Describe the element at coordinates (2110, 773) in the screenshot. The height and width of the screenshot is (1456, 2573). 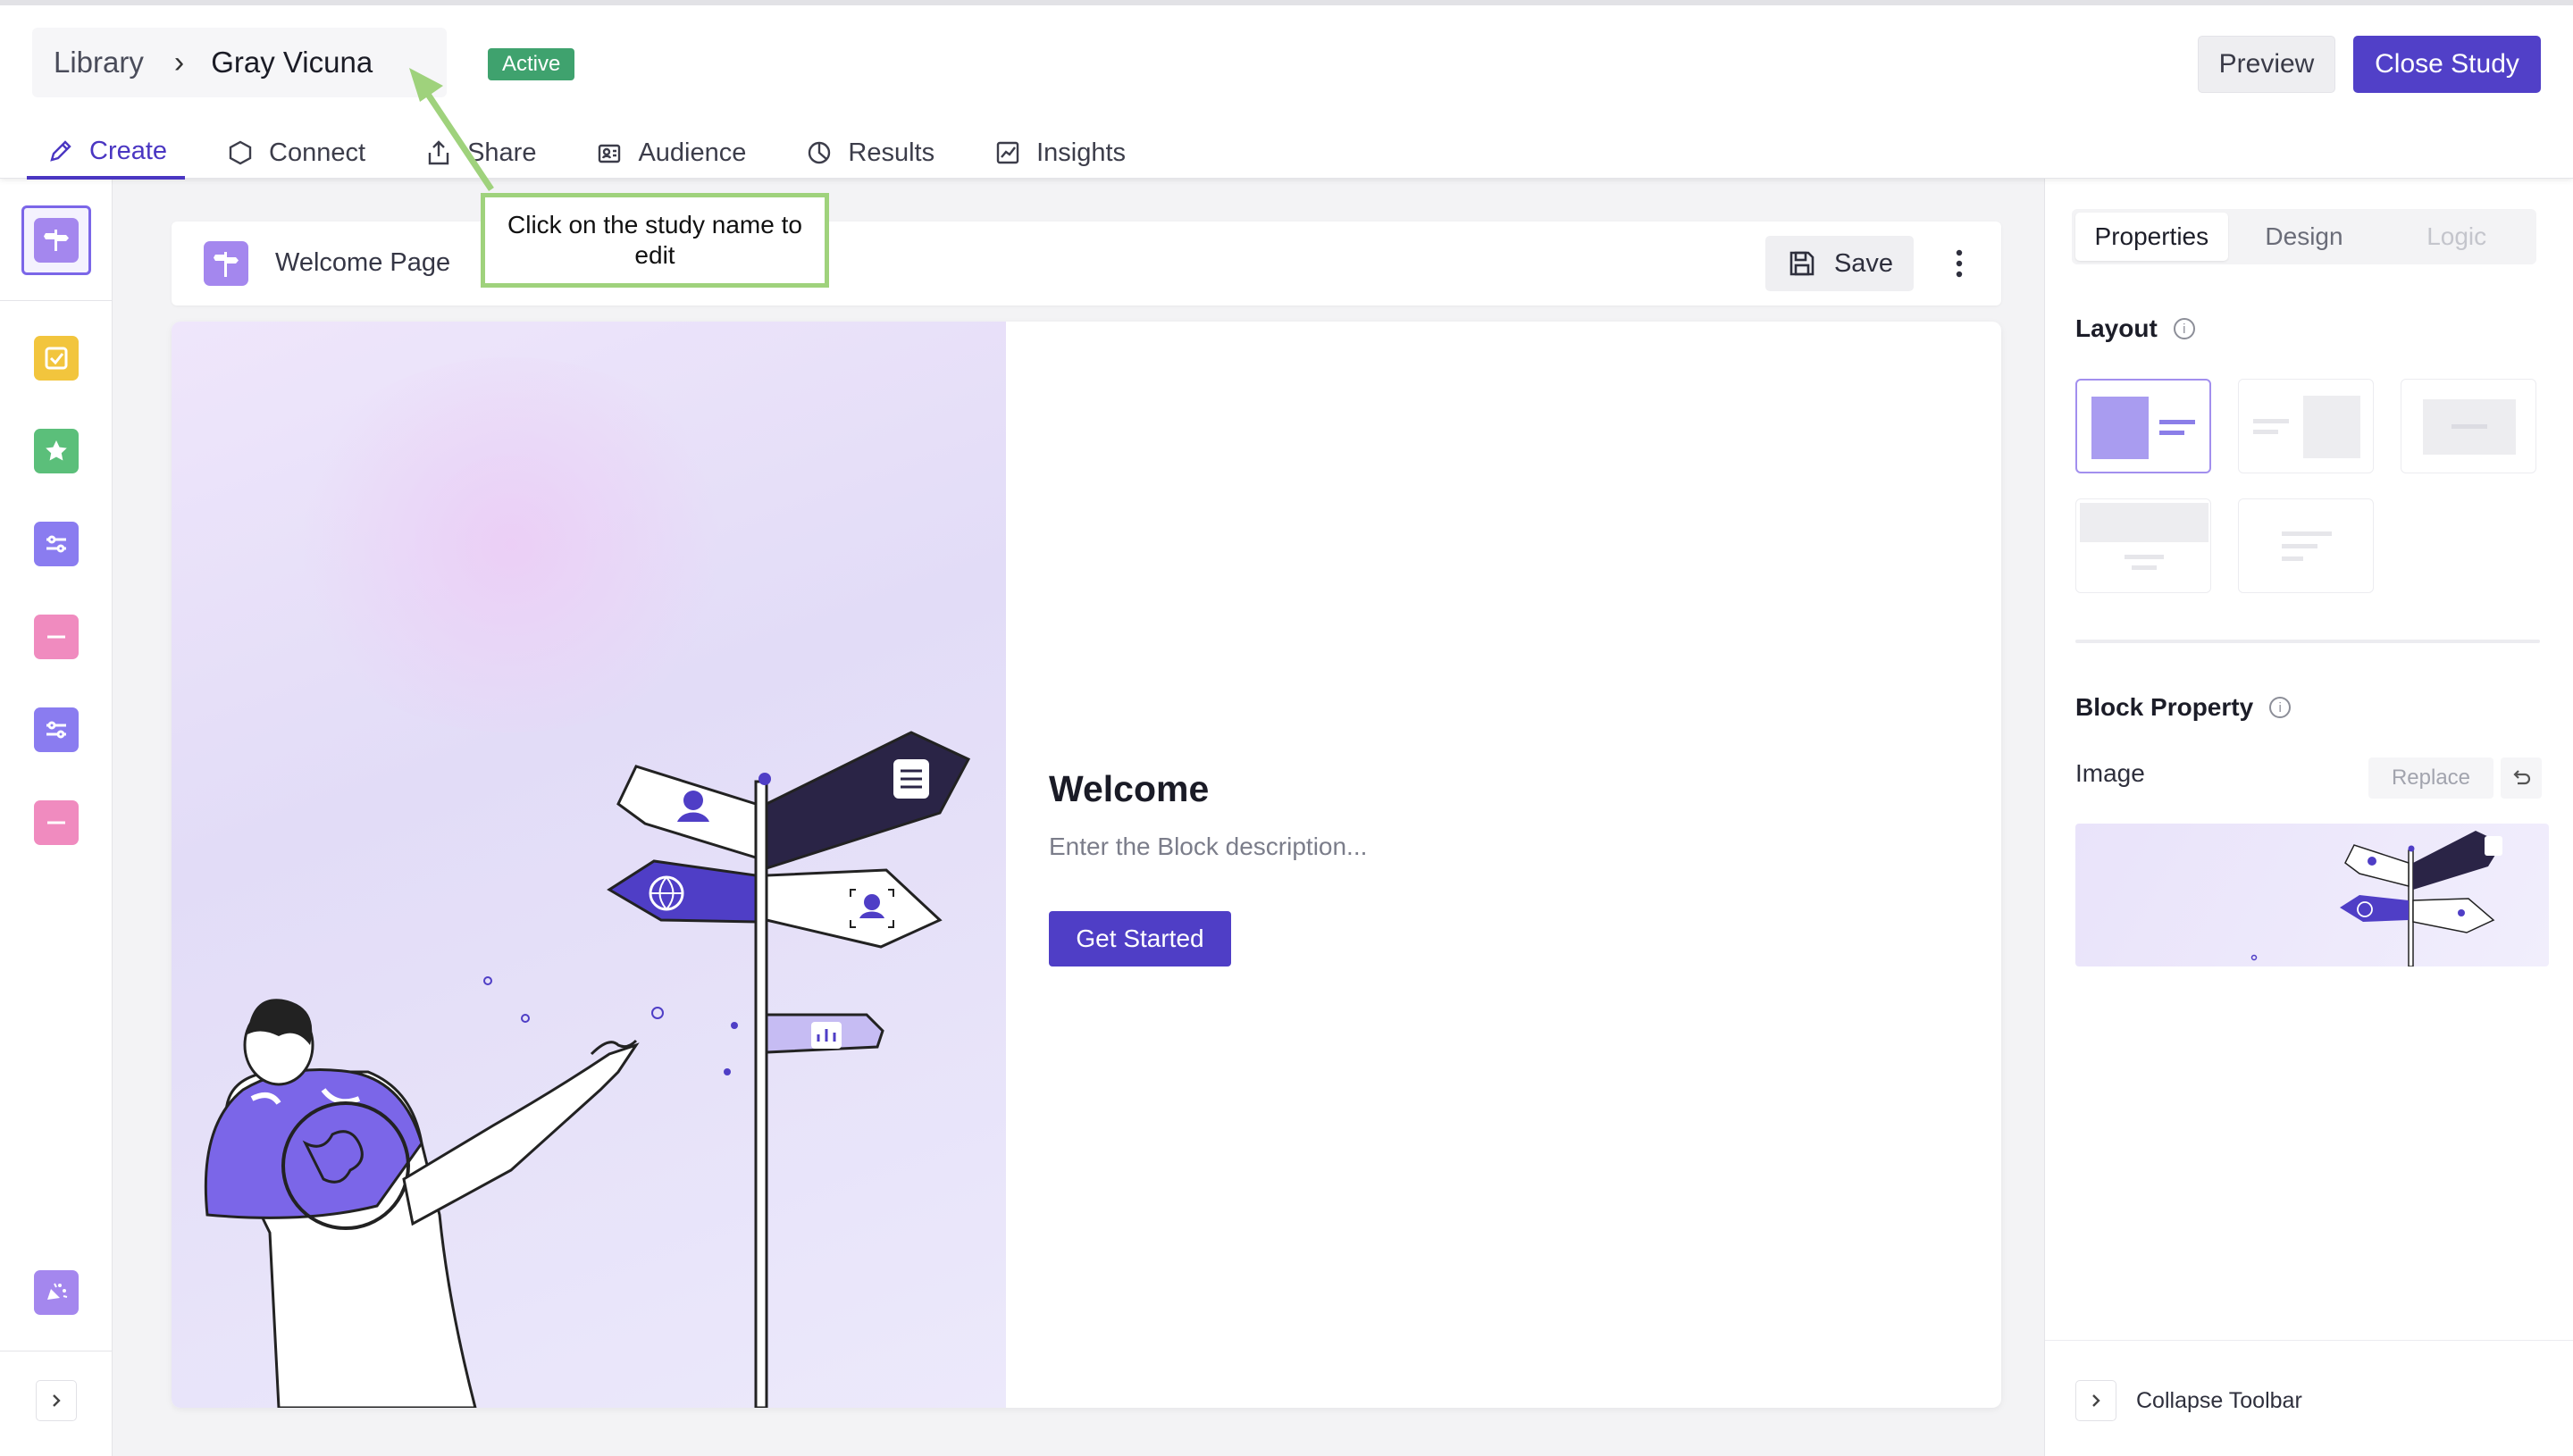
I see `image-label: Image` at that location.